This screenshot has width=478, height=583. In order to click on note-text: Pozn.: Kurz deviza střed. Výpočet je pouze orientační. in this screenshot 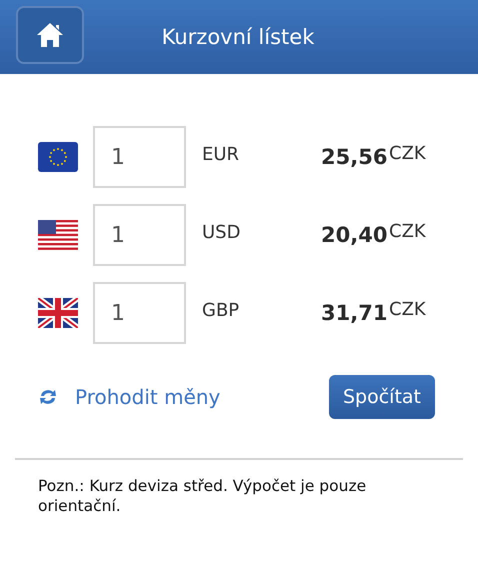, I will do `click(203, 496)`.